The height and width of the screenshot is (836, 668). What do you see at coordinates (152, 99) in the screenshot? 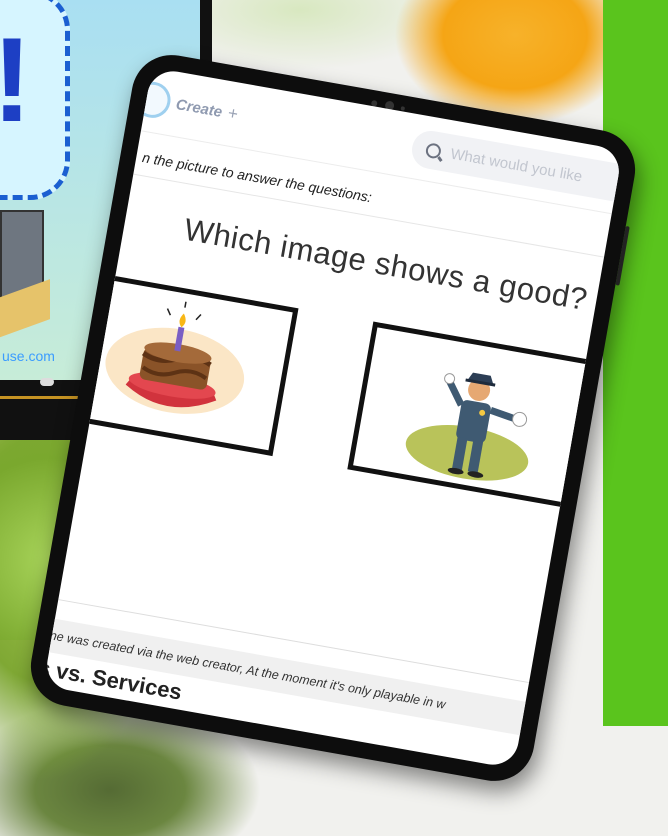
I see `app-logo` at bounding box center [152, 99].